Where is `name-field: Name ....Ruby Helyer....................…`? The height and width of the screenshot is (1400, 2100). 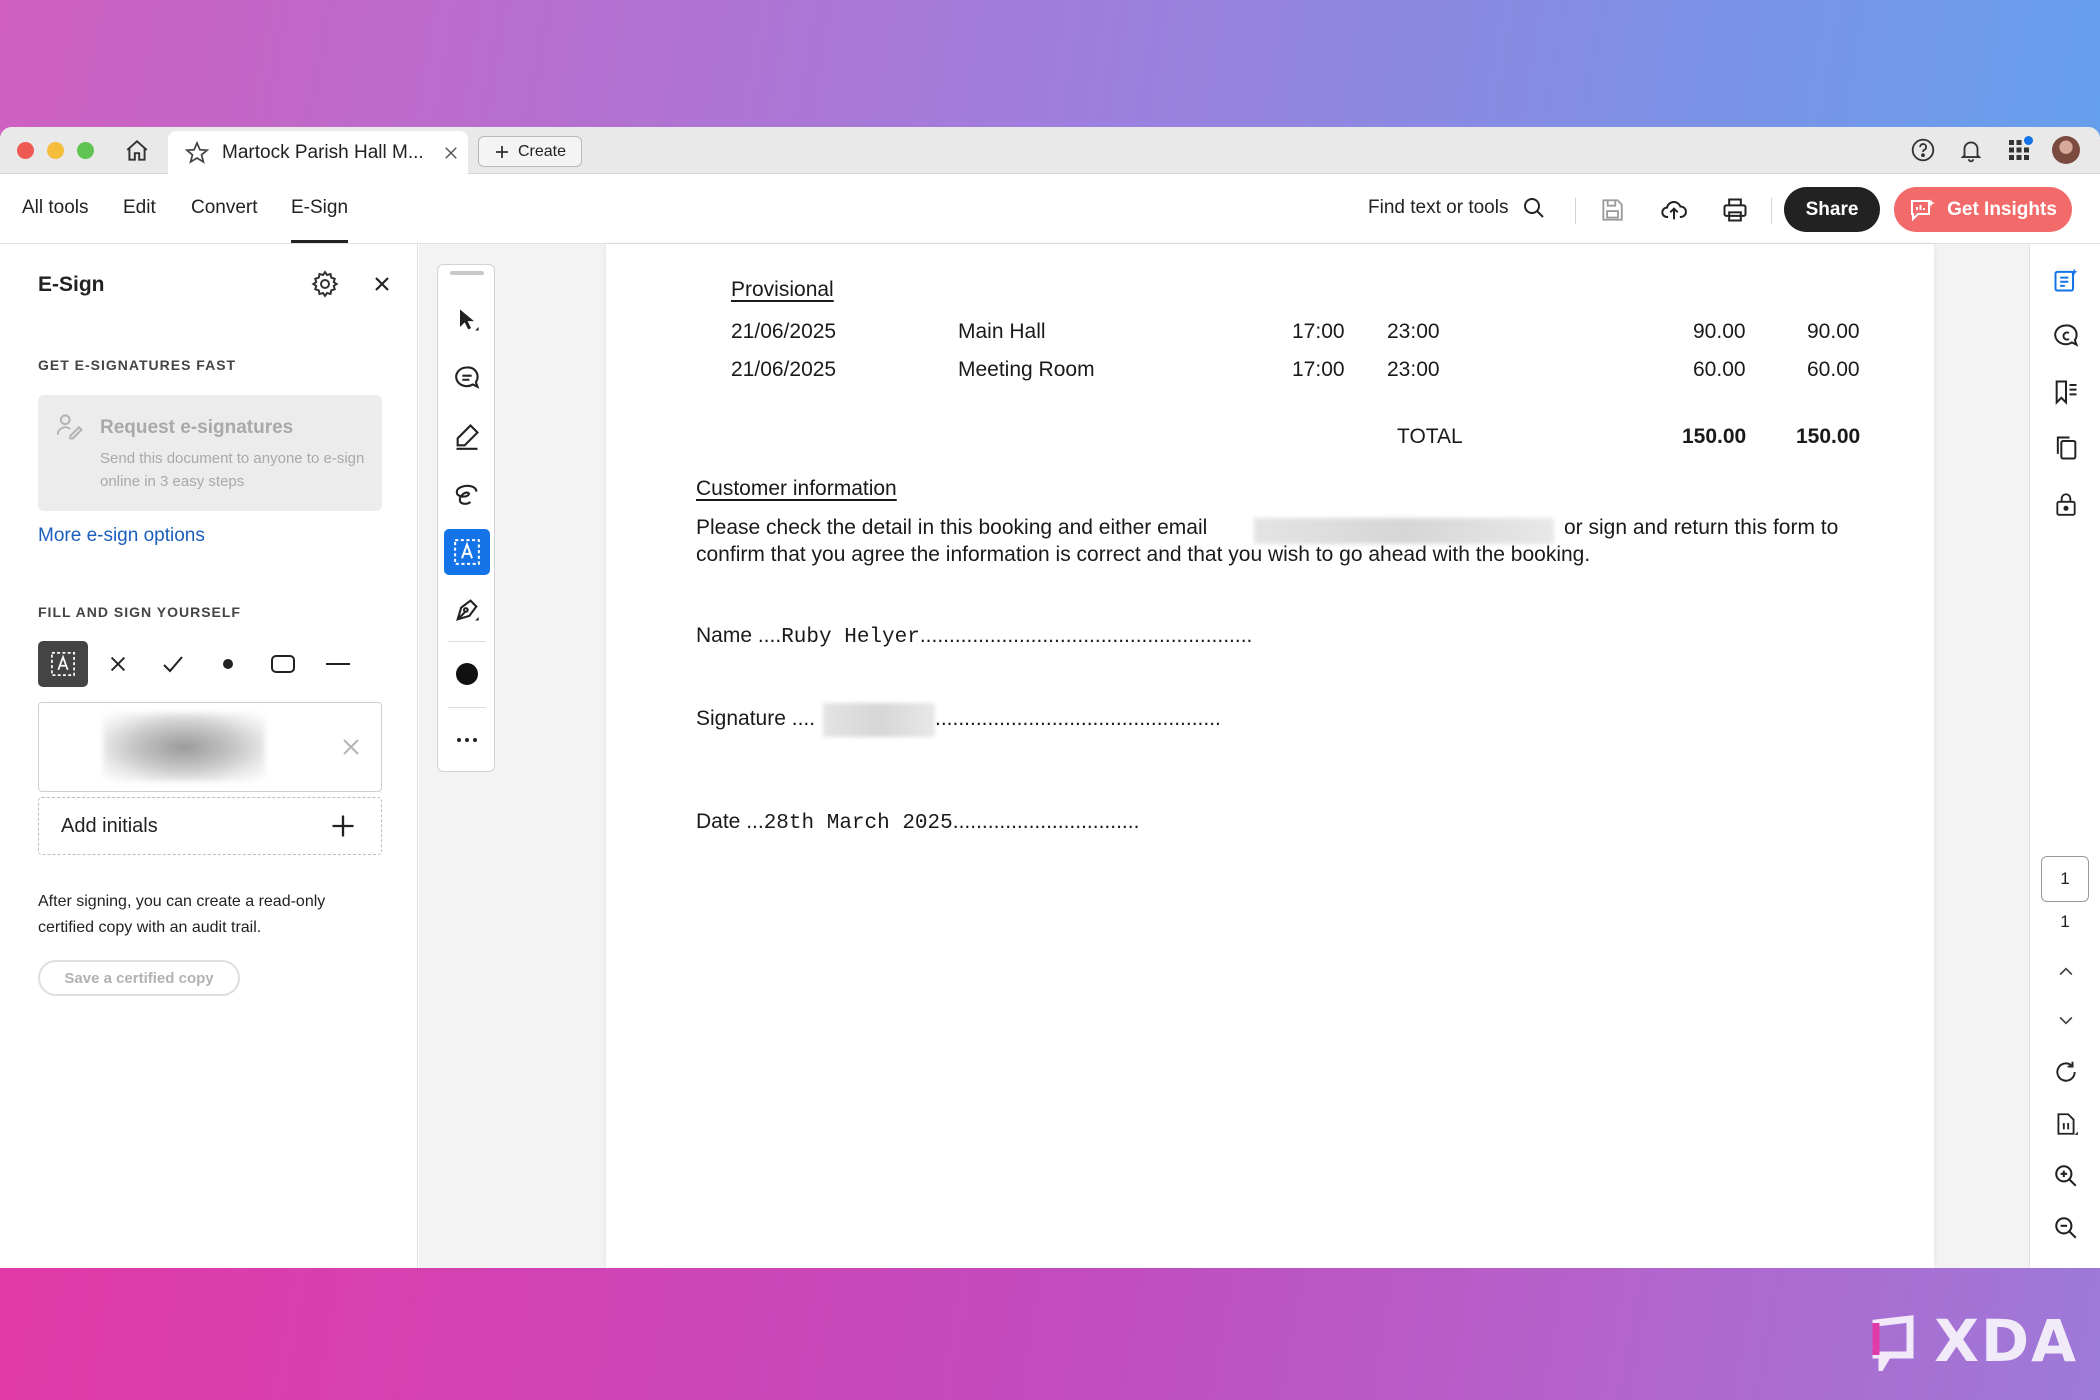
name-field: Name ....Ruby Helyer....................… is located at coordinates (974, 636).